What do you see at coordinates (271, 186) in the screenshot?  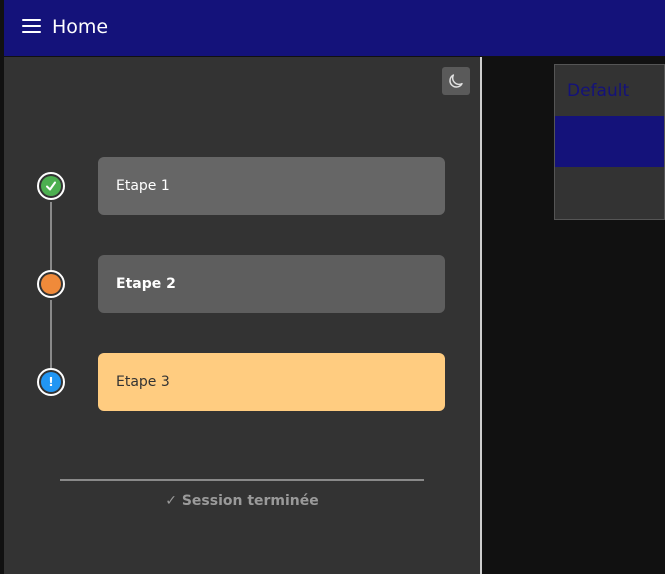 I see `step-1-card: Etape 1` at bounding box center [271, 186].